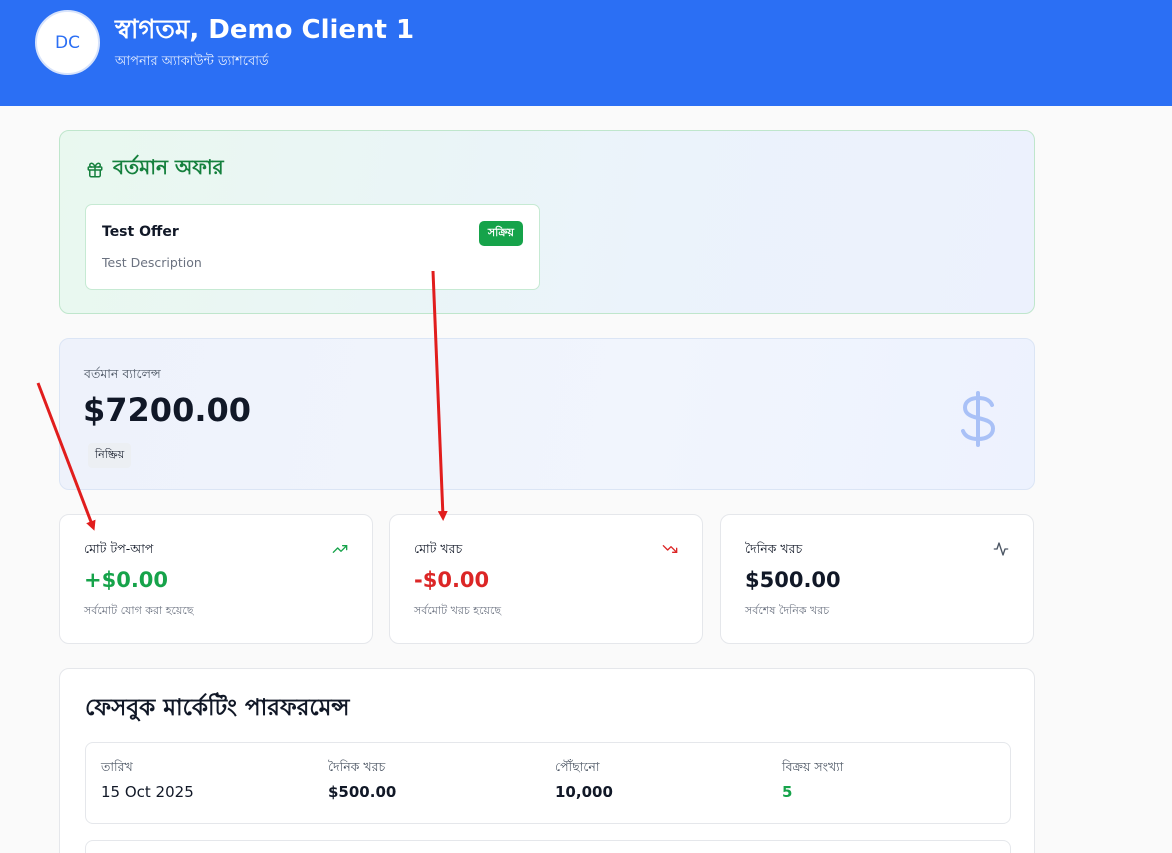 Image resolution: width=1172 pixels, height=853 pixels. Describe the element at coordinates (110, 455) in the screenshot. I see `balance-status-badge: নিষ্ক্রিয়` at that location.